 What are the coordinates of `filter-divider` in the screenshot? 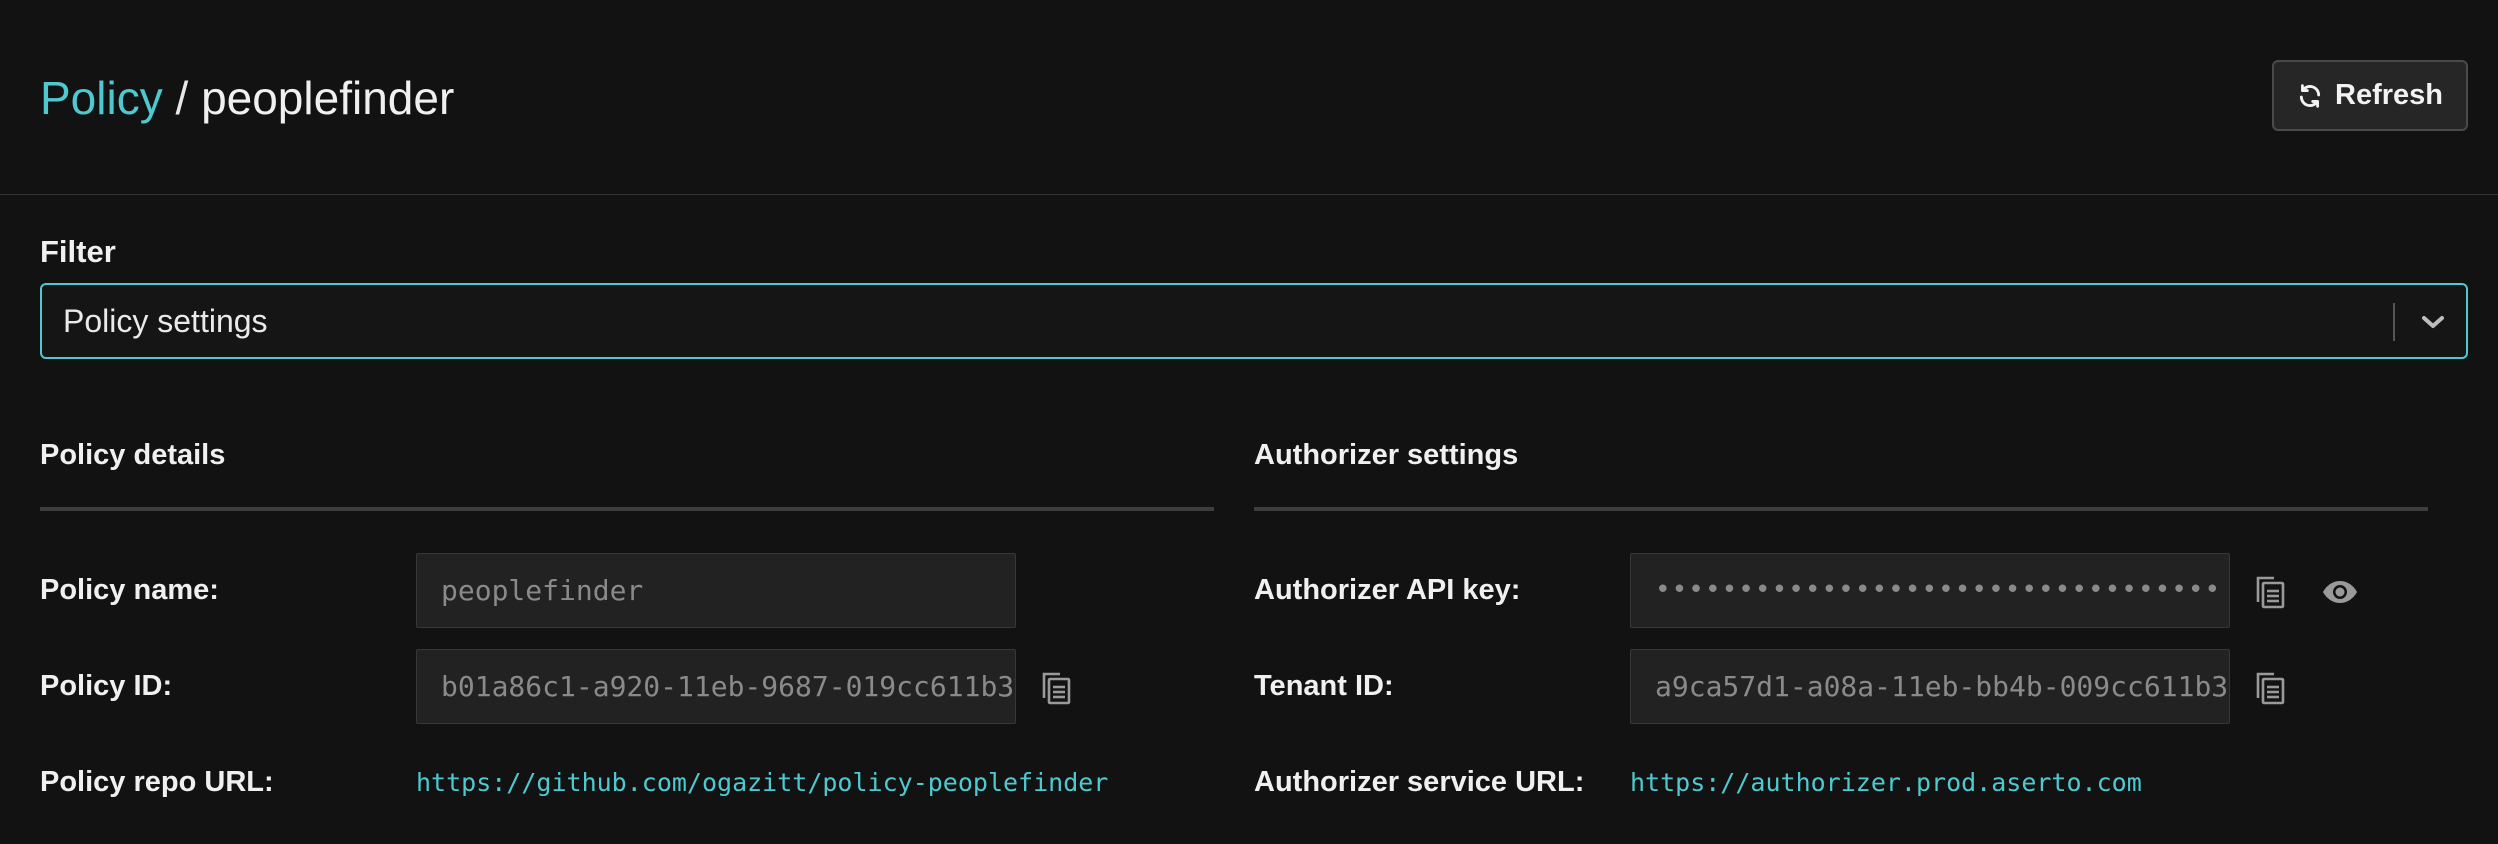 It's located at (2394, 322).